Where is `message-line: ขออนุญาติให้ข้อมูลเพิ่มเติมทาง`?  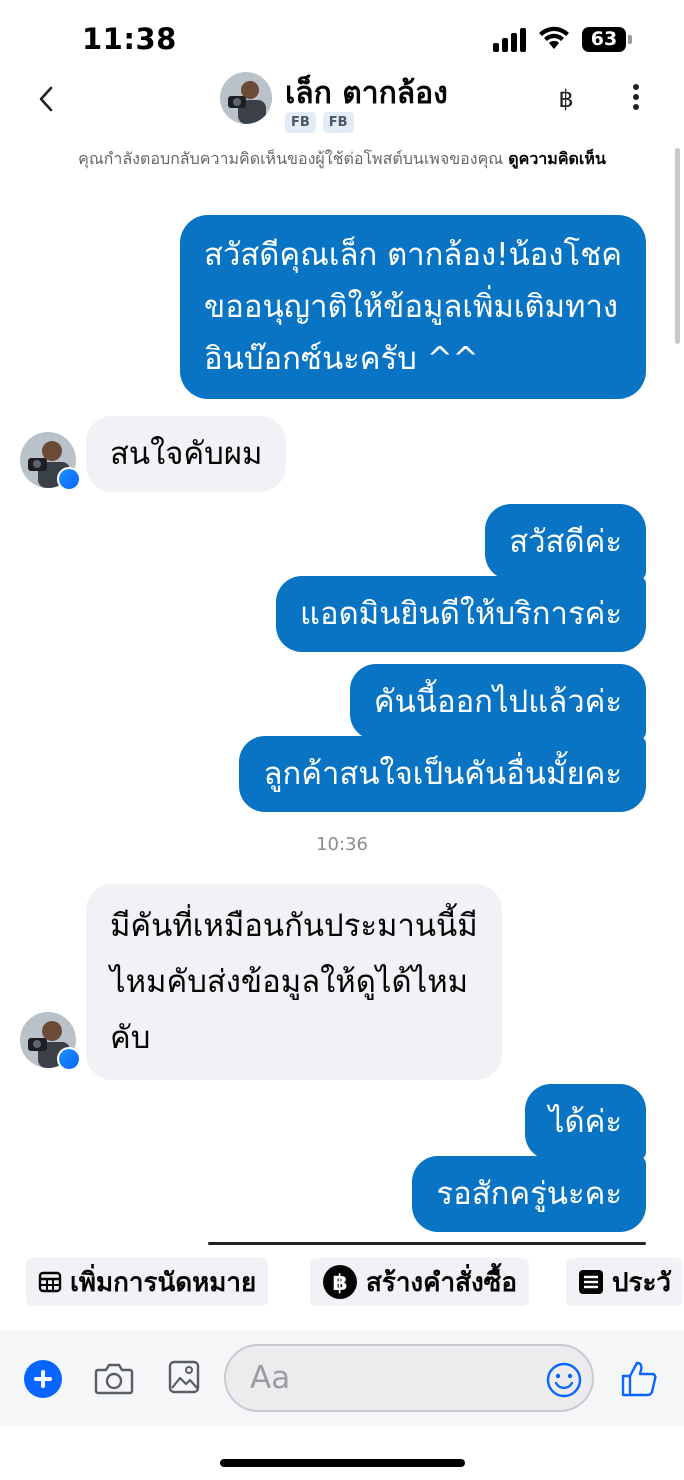 message-line: ขออนุญาติให้ข้อมูลเพิ่มเติมทาง is located at coordinates (411, 307).